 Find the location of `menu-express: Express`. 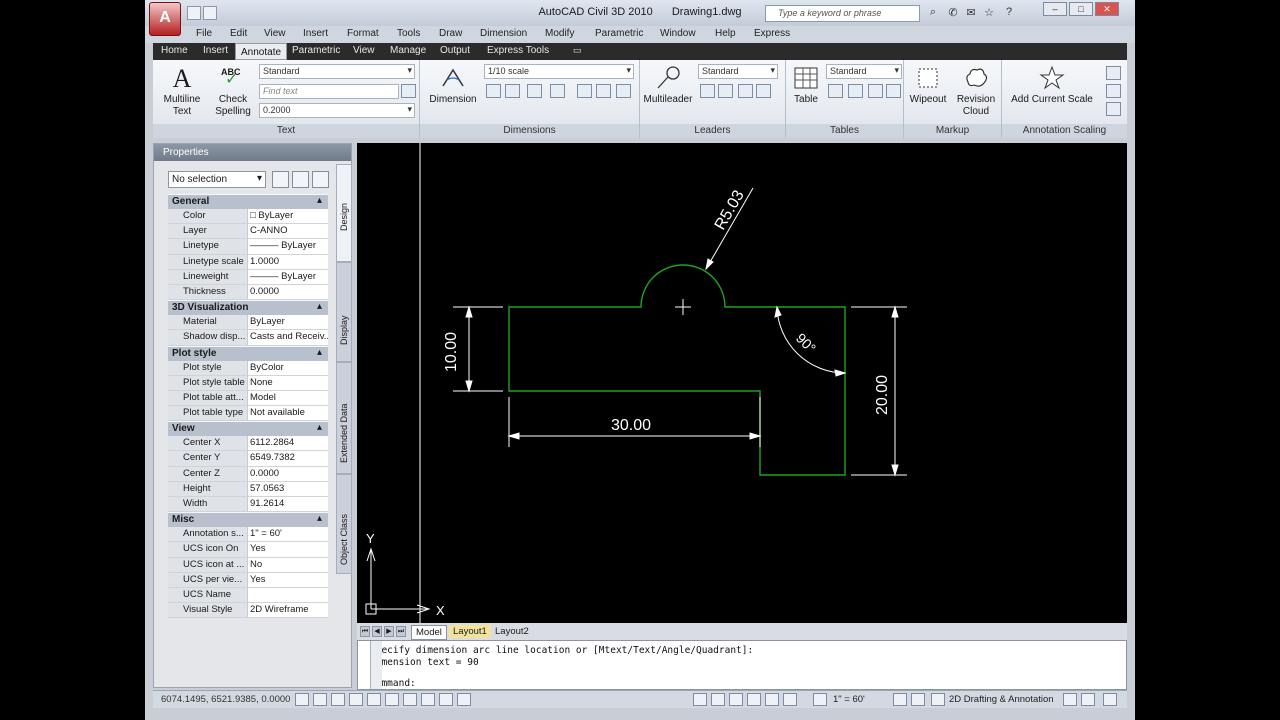

menu-express: Express is located at coordinates (772, 33).